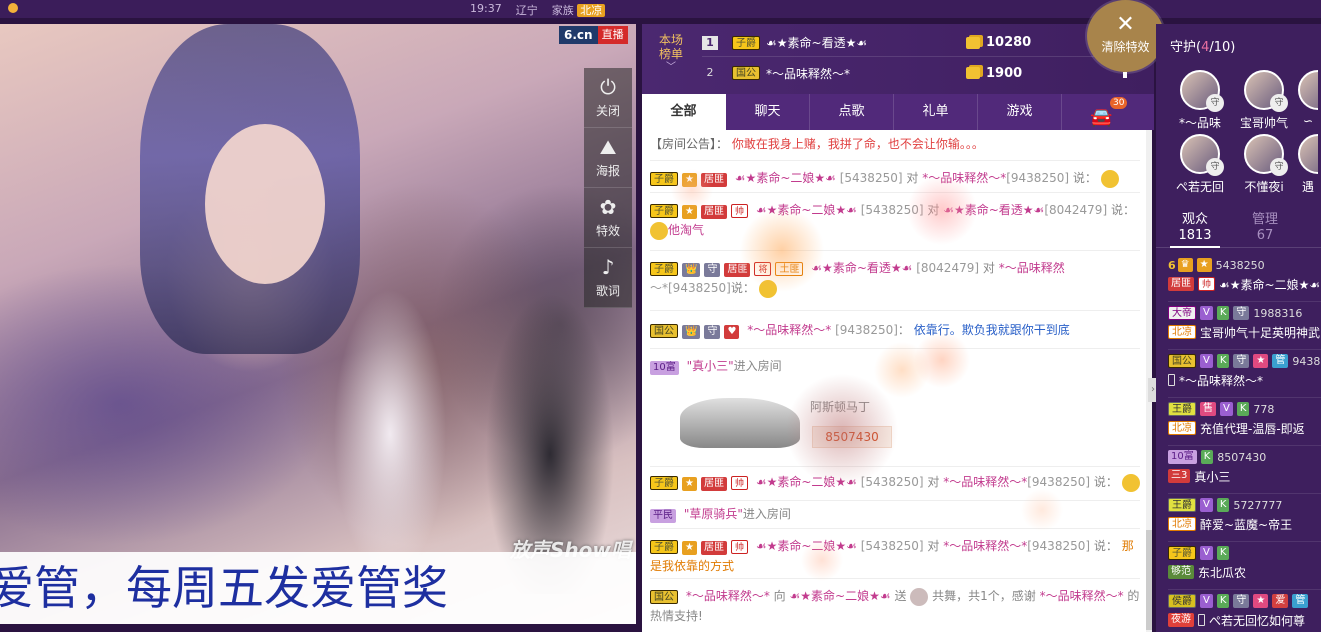  I want to click on car-count-badge: 30, so click(1119, 103).